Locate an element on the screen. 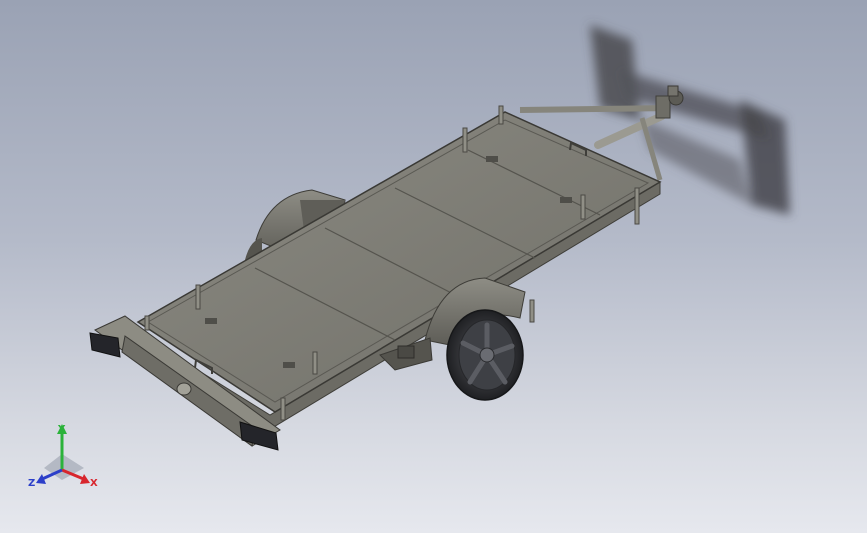  triad-z-label: Z is located at coordinates (31, 483).